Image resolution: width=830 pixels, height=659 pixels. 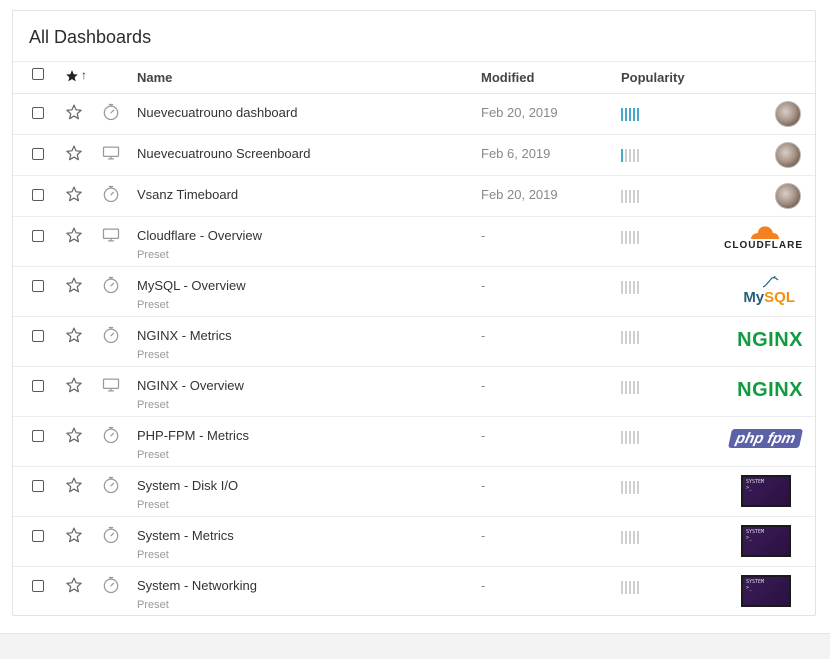 I want to click on column-header-popularity: Popularity, so click(x=653, y=77).